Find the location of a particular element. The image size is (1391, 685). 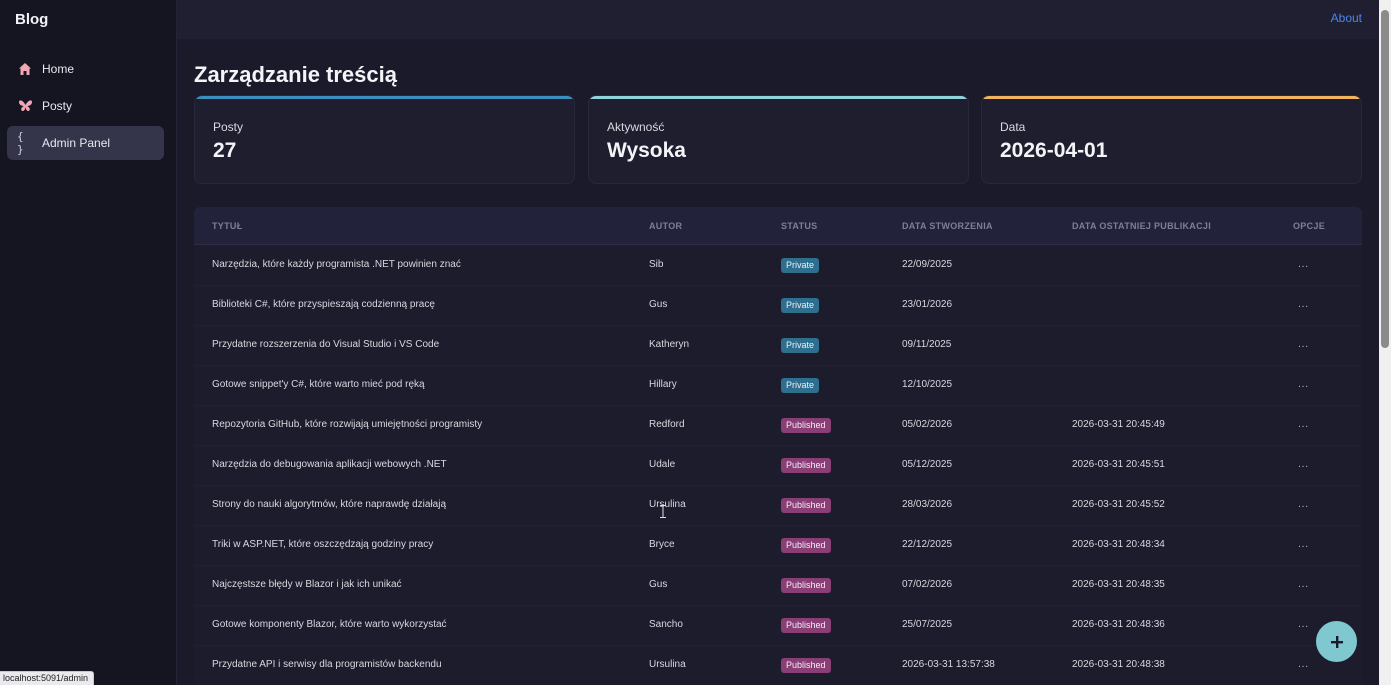

created-date-cell: 28/03/2026 is located at coordinates (927, 504).